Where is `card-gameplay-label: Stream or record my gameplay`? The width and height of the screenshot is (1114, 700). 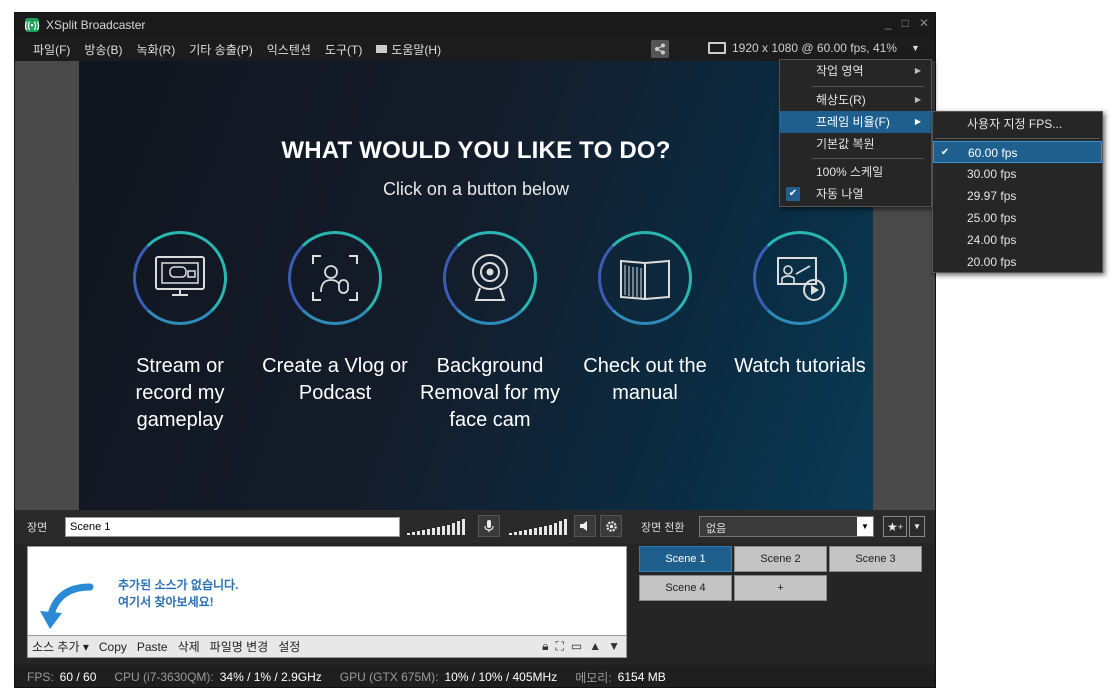
card-gameplay-label: Stream or record my gameplay is located at coordinates (180, 393).